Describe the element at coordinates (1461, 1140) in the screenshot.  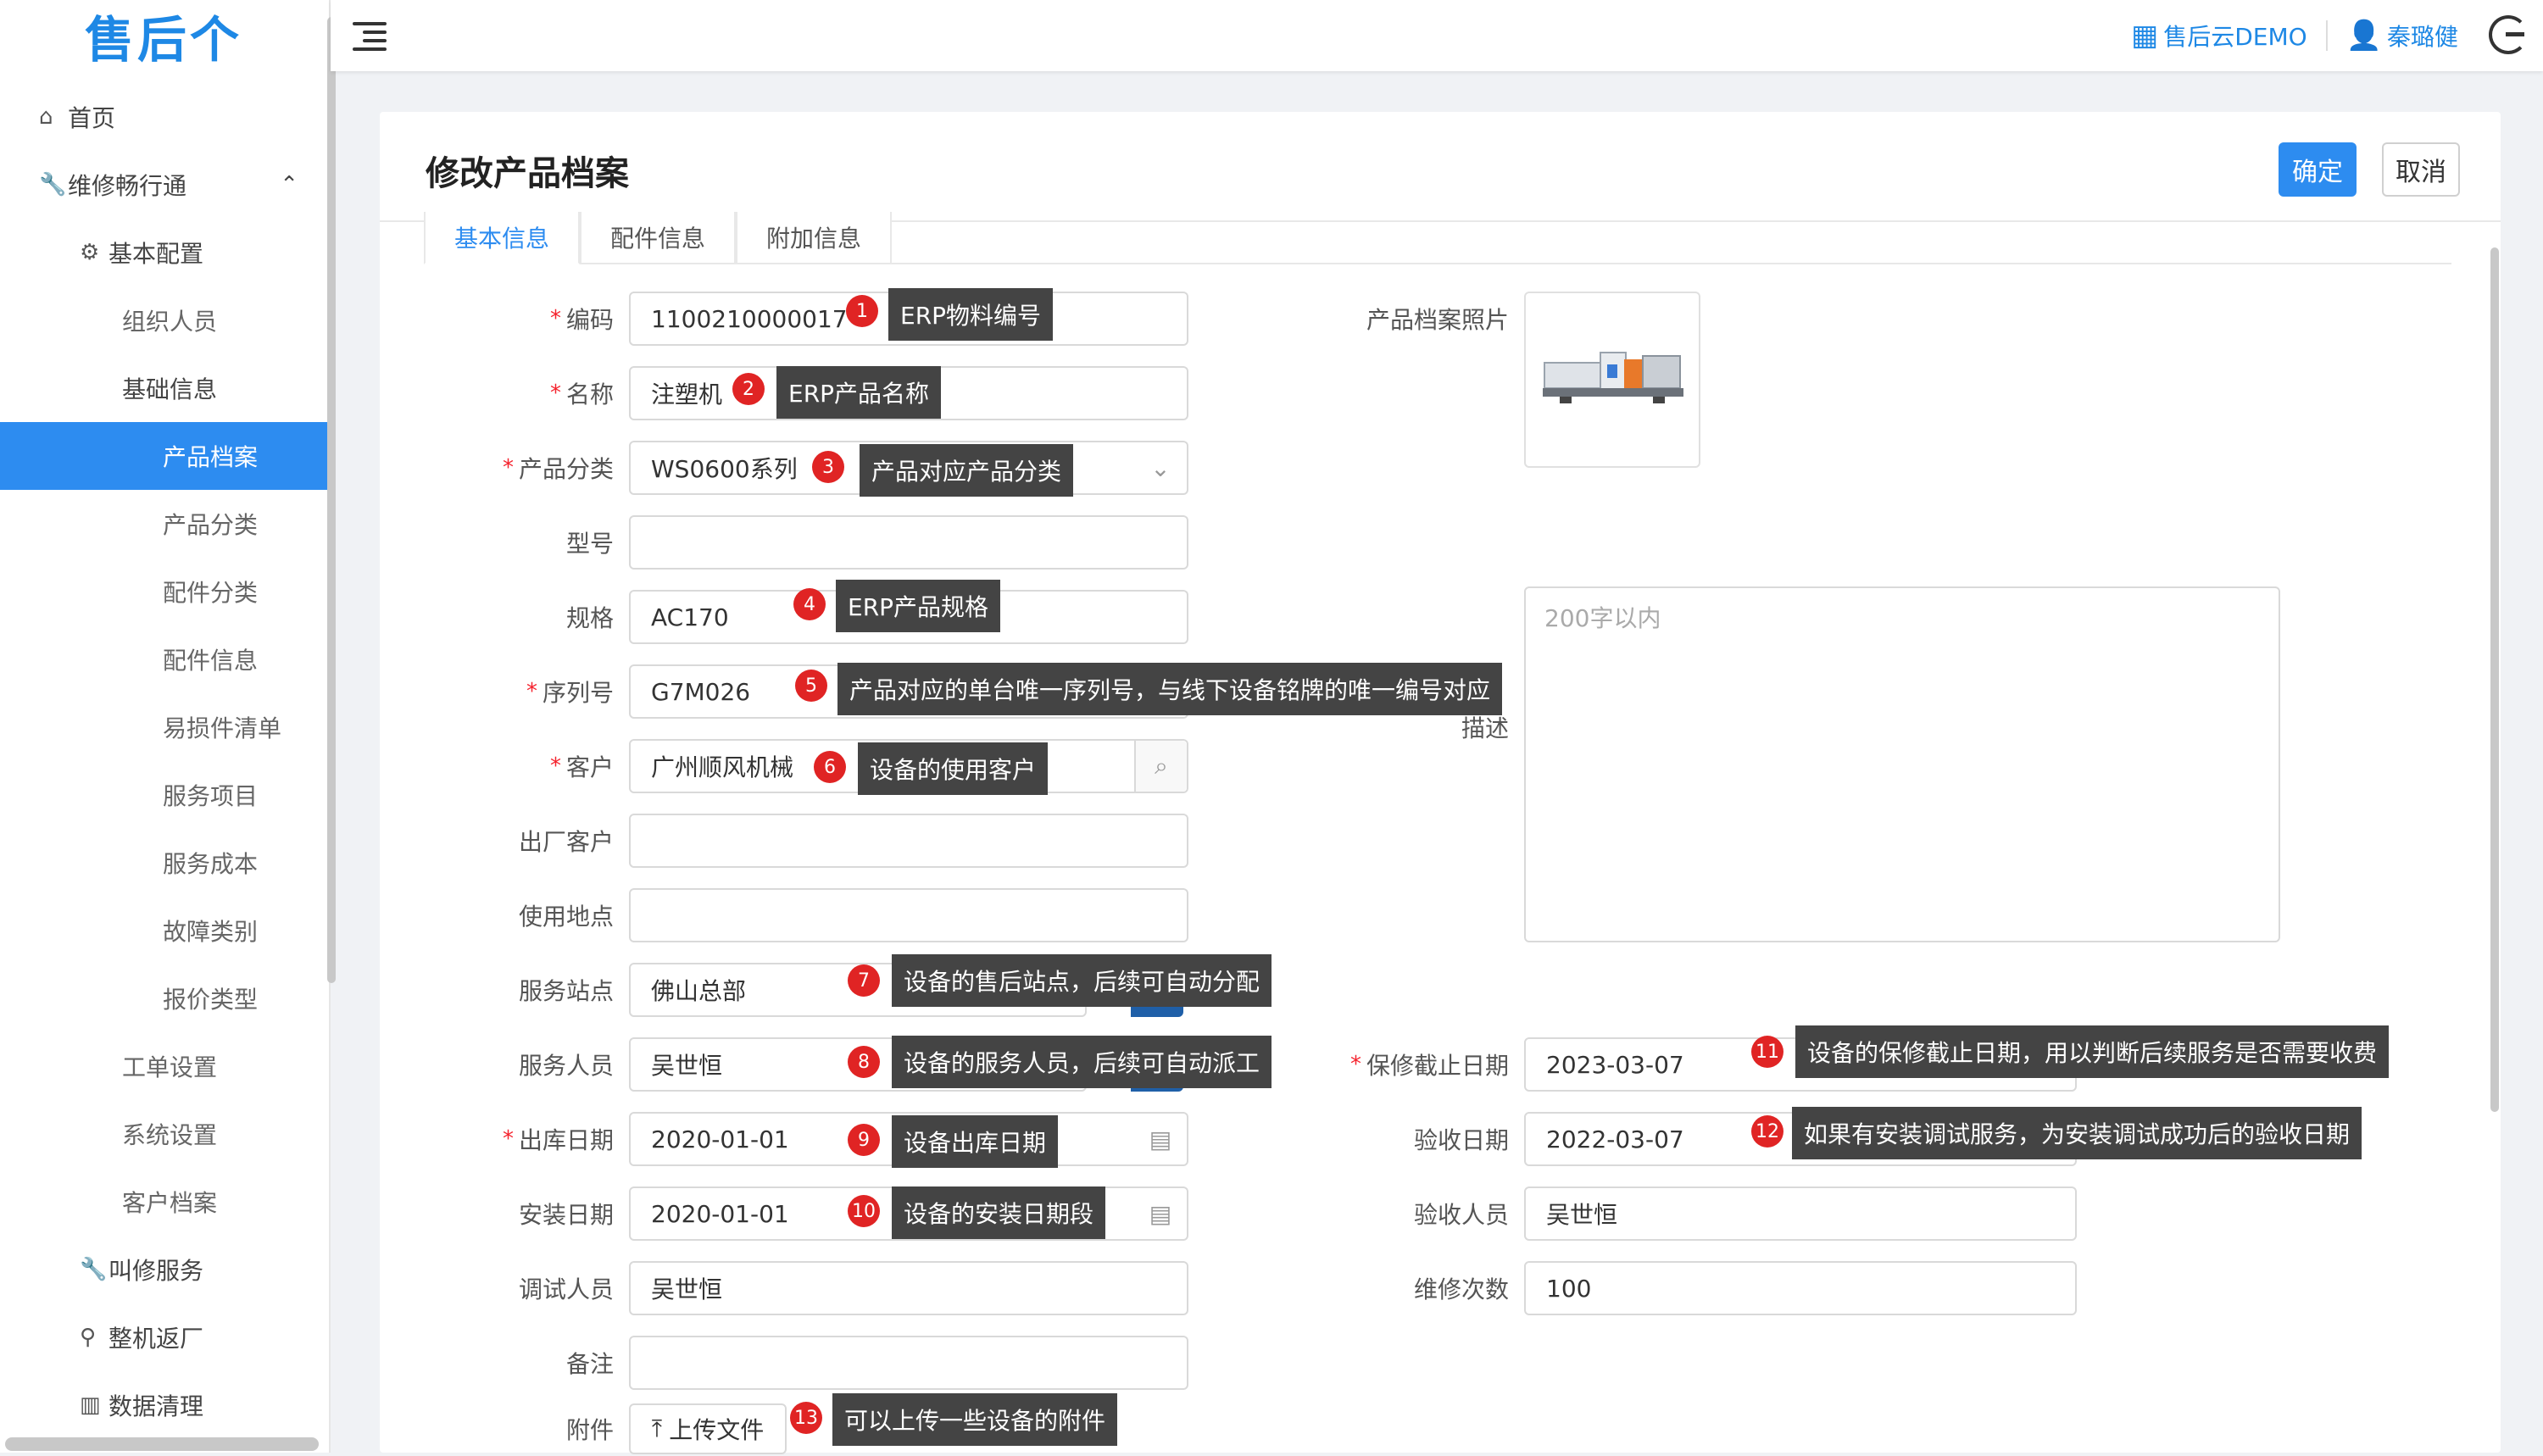
I see `label-text: 验收日期` at that location.